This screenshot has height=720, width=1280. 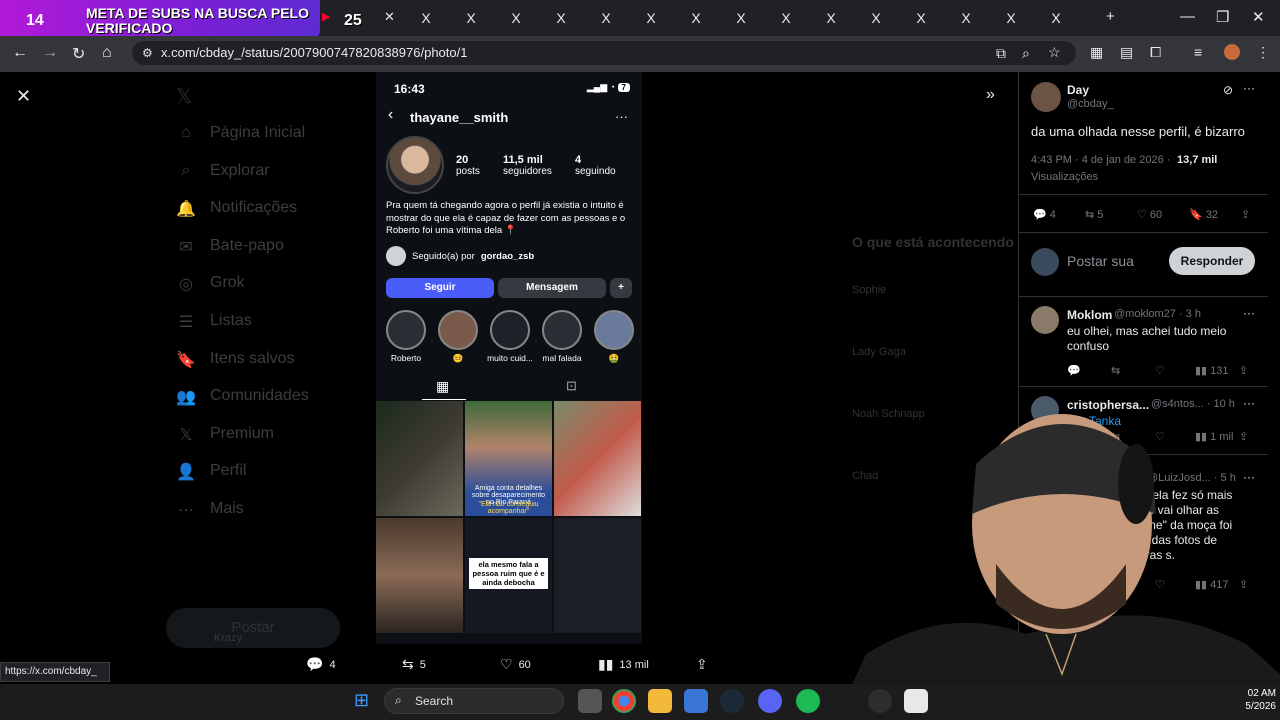 I want to click on maximize-icon: ❐, so click(x=1222, y=17).